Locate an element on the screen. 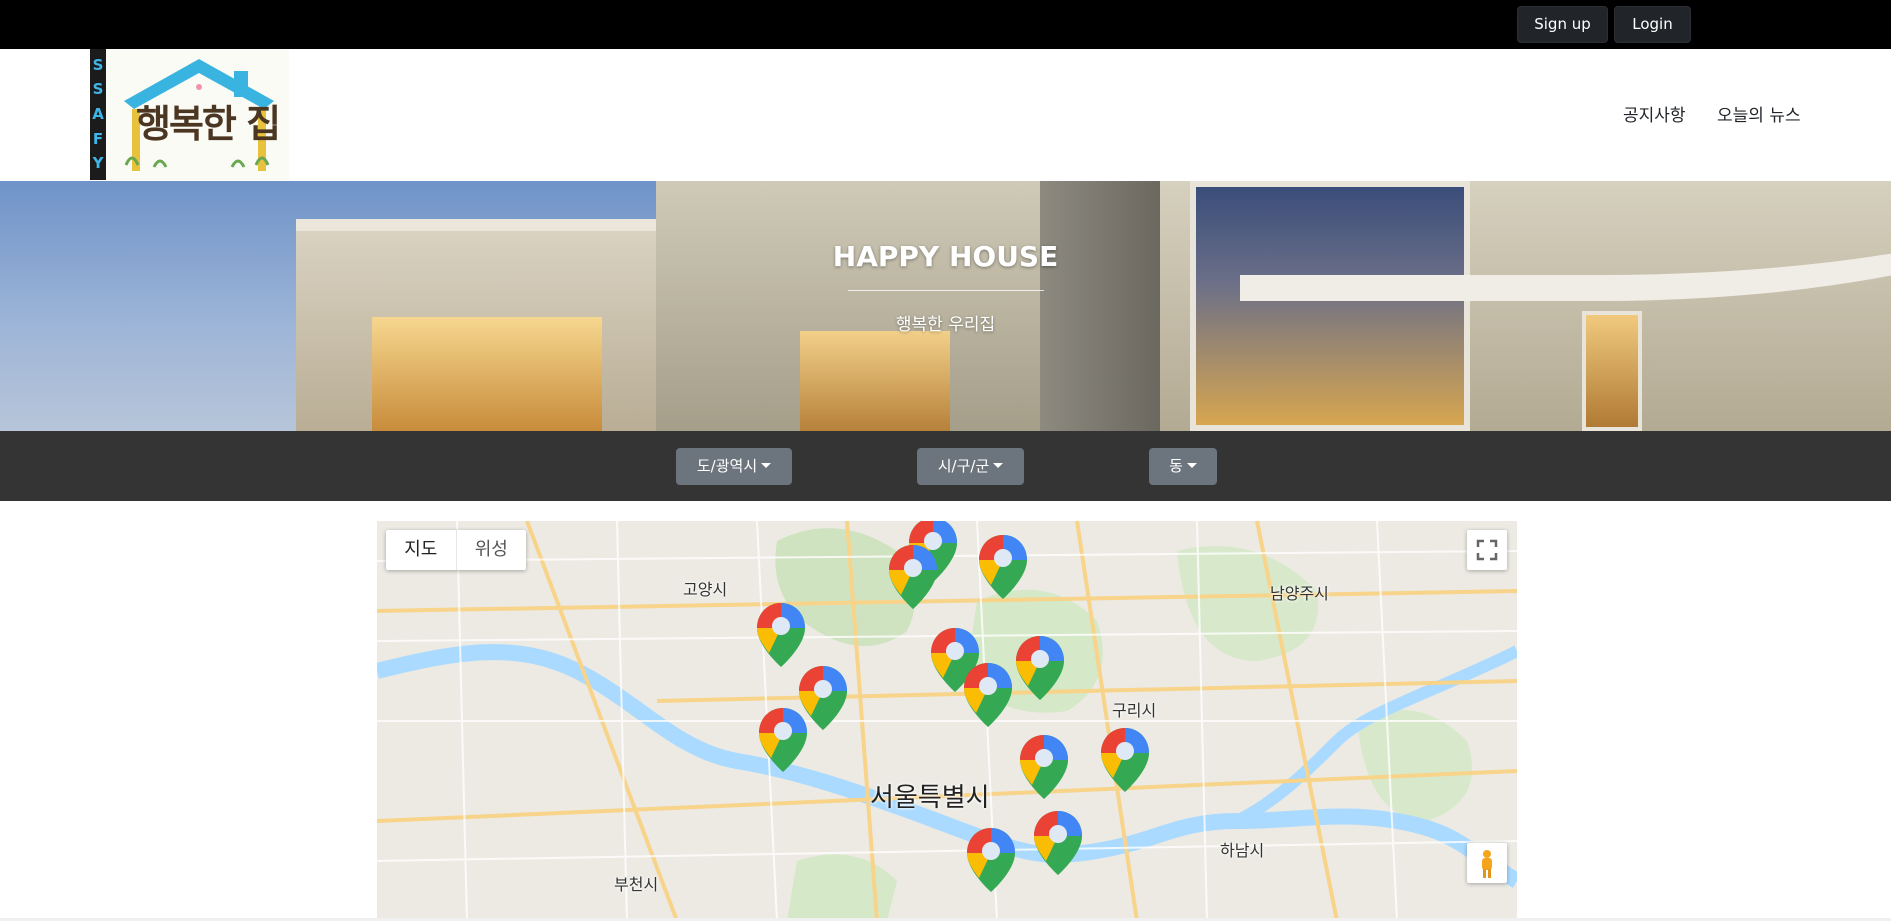 This screenshot has height=921, width=1891. nav-news-link: 오늘의 뉴스 is located at coordinates (1759, 113).